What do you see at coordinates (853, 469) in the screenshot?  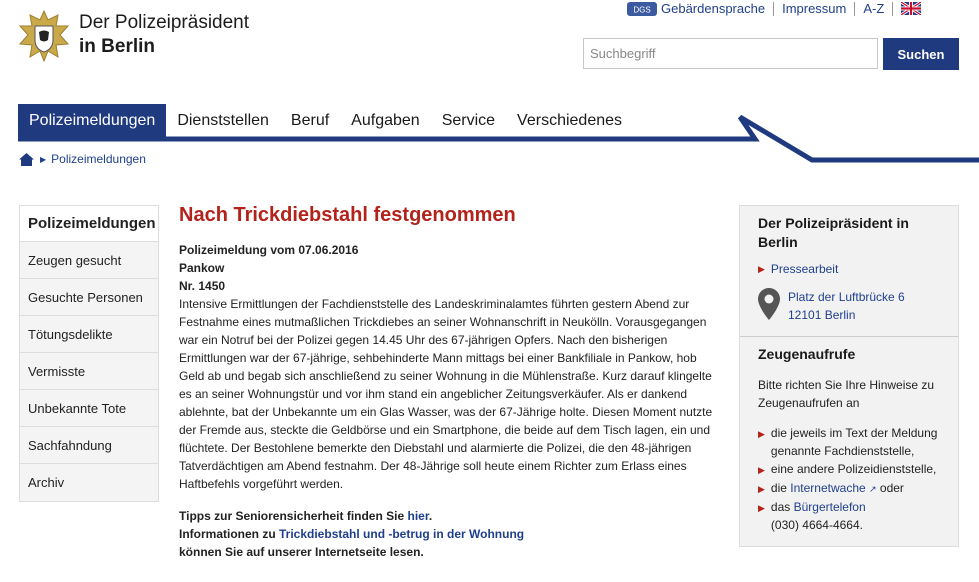 I see `list-item-text: eine andere Polizeidienststelle,` at bounding box center [853, 469].